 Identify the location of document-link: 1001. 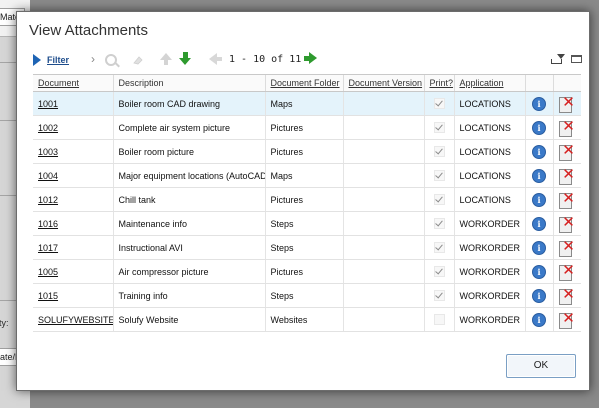
(73, 103).